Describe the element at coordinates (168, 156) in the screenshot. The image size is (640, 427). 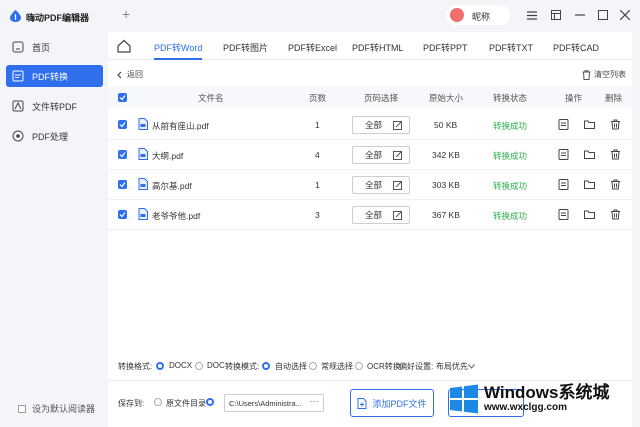
I see `row-filename: 大纲.pdf` at that location.